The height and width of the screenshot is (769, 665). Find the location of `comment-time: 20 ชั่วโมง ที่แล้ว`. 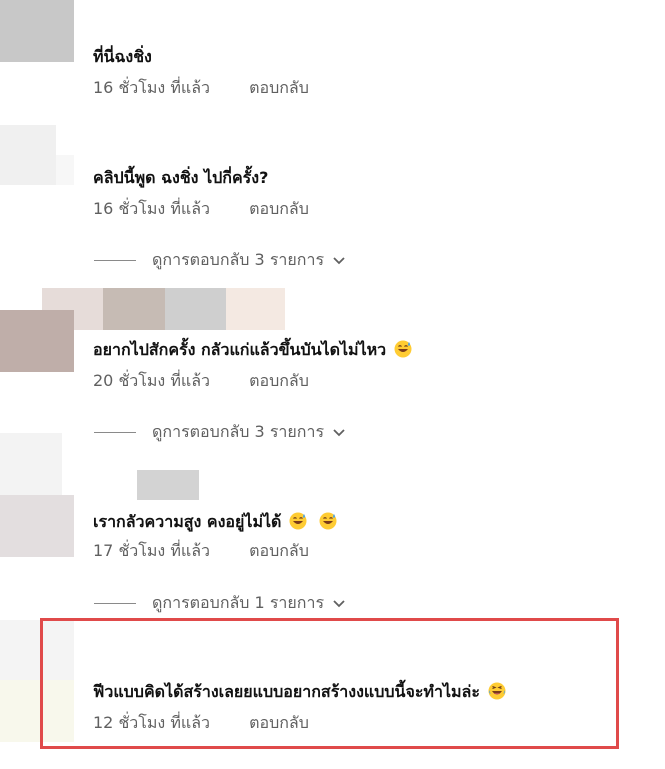

comment-time: 20 ชั่วโมง ที่แล้ว is located at coordinates (151, 380).